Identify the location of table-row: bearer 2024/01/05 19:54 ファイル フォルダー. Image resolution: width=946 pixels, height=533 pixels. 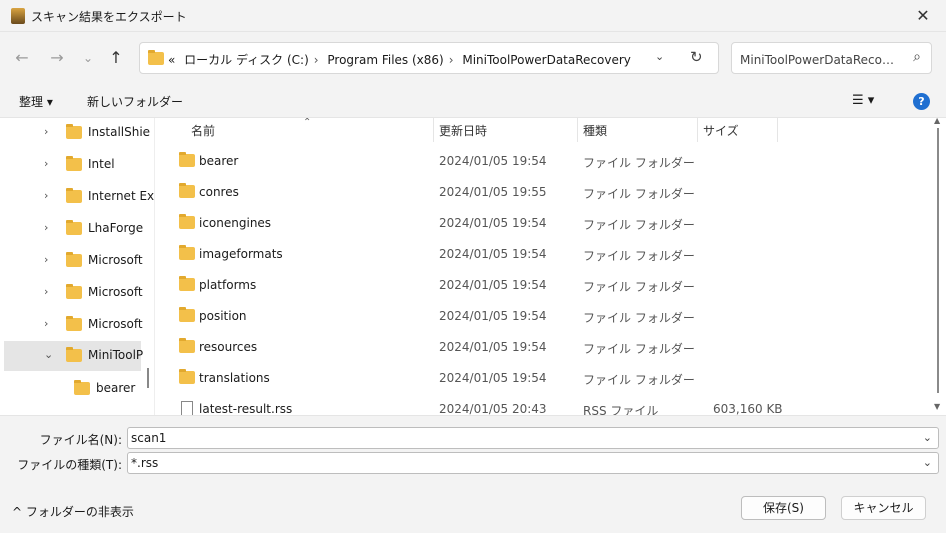
(553, 161).